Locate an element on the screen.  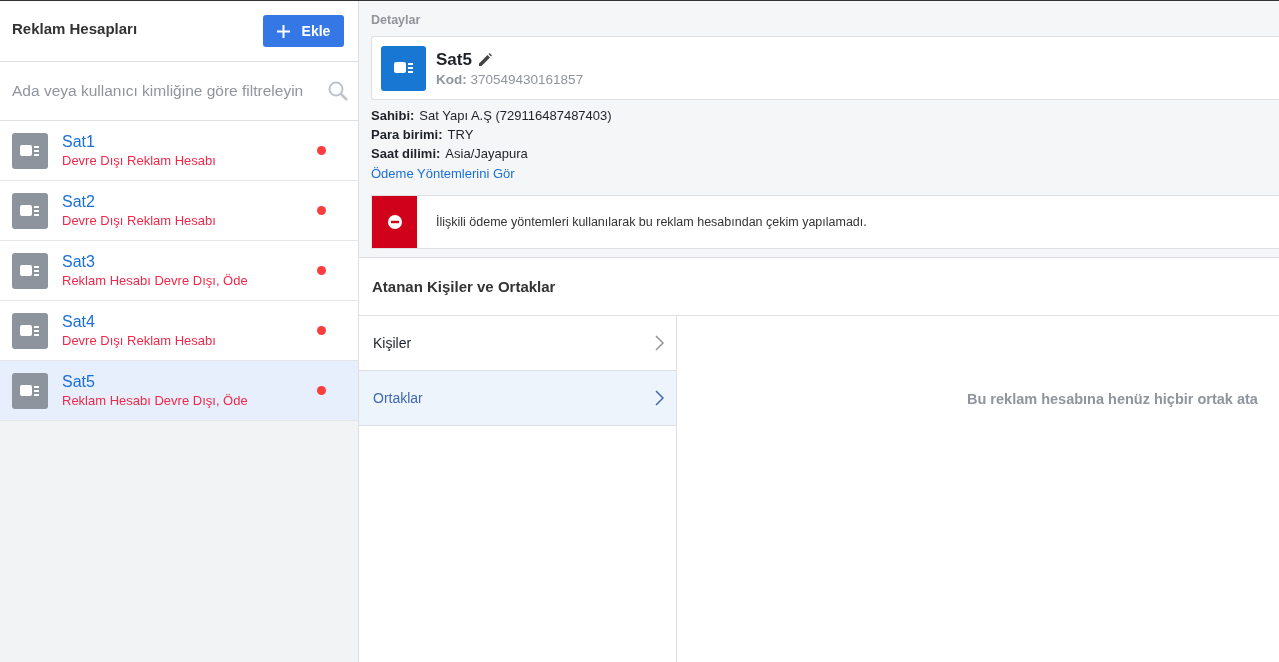
add-button: Ekle is located at coordinates (303, 31).